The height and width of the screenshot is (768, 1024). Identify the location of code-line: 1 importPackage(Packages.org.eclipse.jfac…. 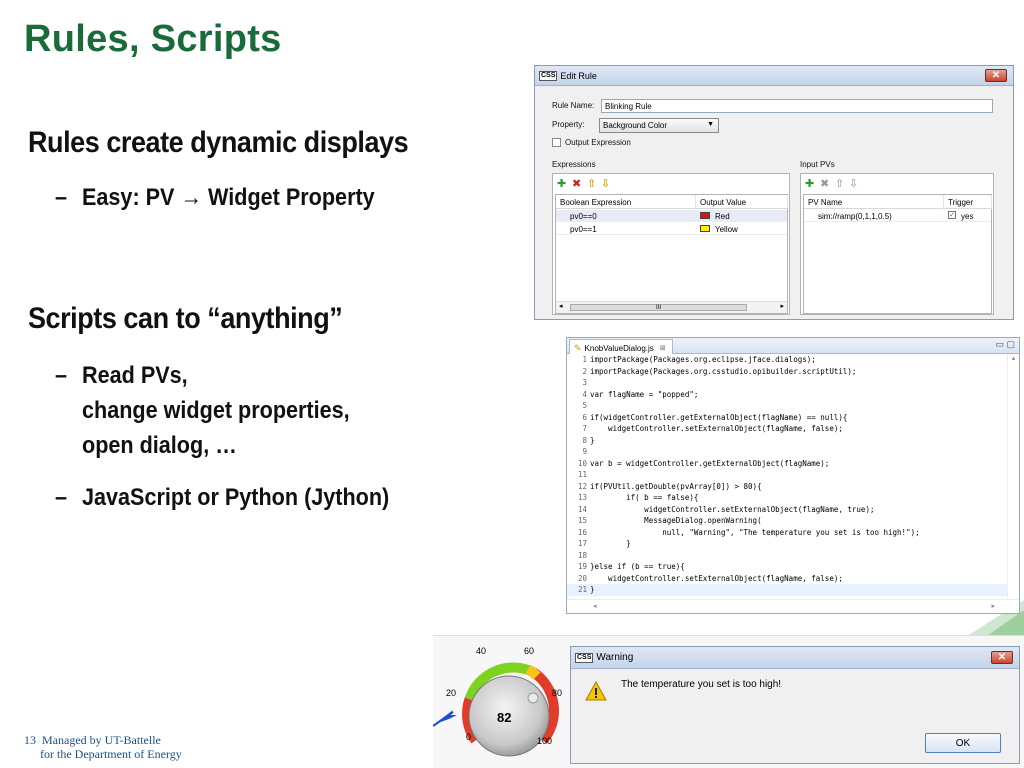
(787, 360).